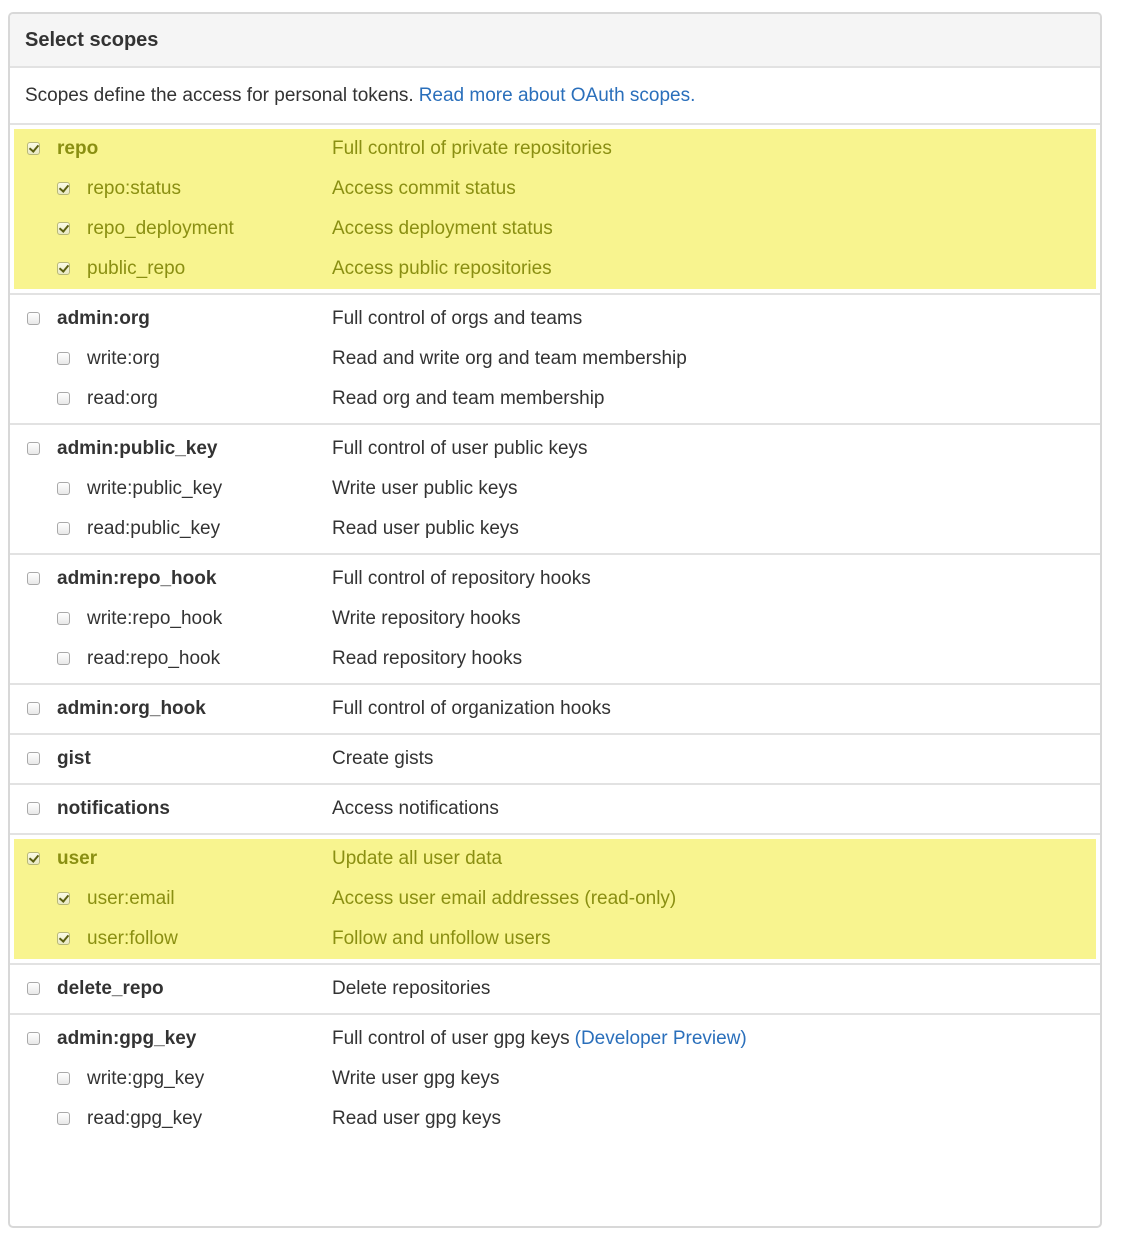 The height and width of the screenshot is (1238, 1122). What do you see at coordinates (442, 229) in the screenshot?
I see `scope-description: Access deployment status` at bounding box center [442, 229].